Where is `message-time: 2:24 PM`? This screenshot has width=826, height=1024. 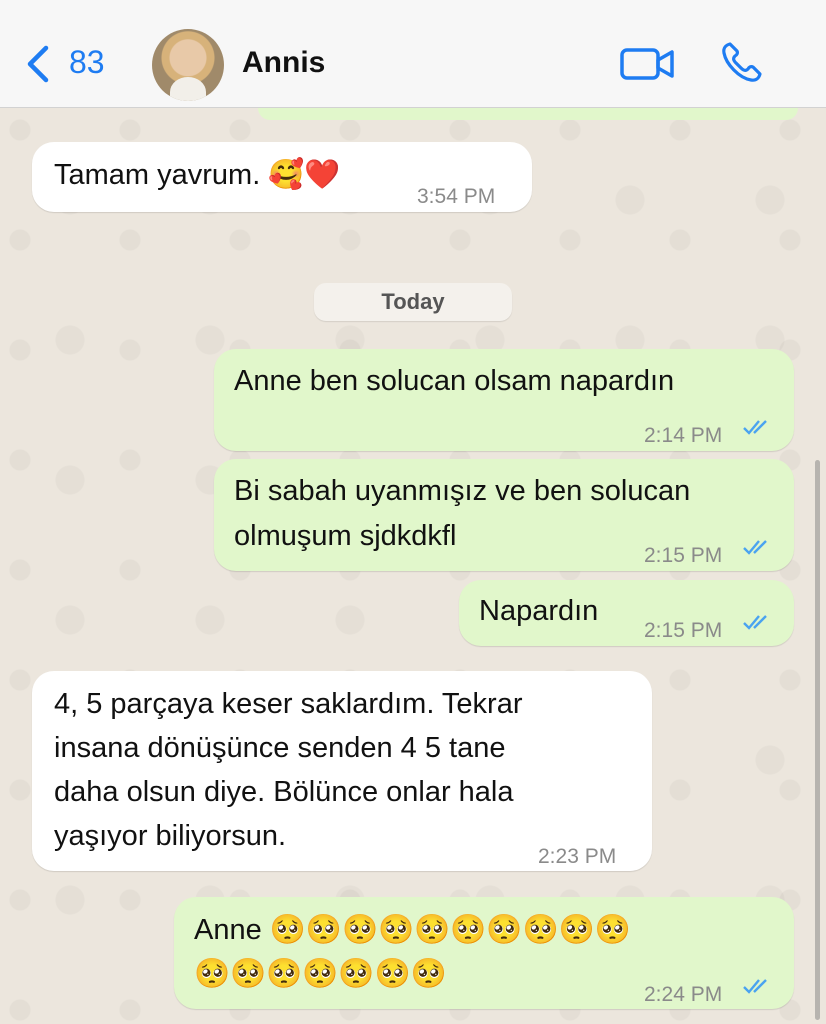 message-time: 2:24 PM is located at coordinates (683, 994).